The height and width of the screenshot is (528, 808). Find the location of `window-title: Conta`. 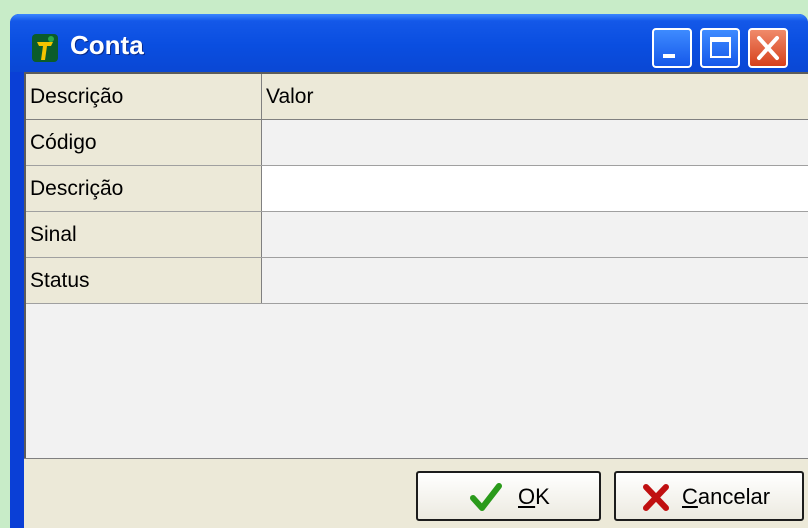

window-title: Conta is located at coordinates (107, 45).